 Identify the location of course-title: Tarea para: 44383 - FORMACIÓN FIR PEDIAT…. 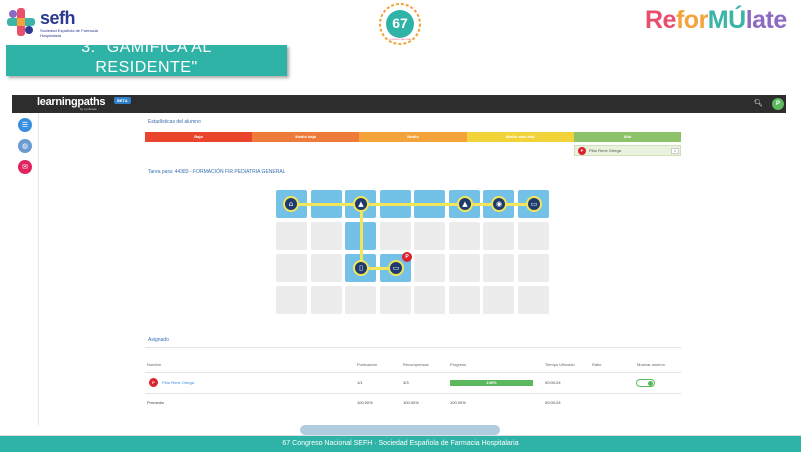
(217, 172).